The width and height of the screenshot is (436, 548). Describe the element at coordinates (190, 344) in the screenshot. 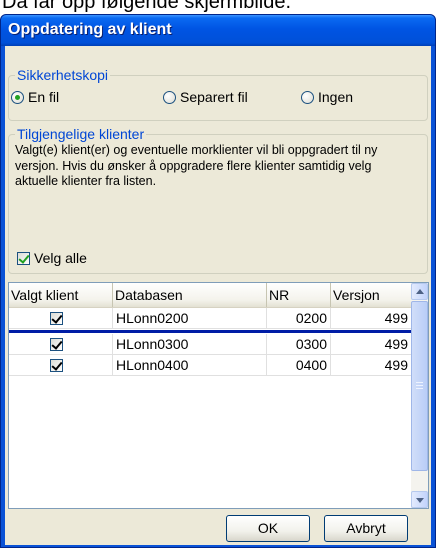

I see `row-database: HLonn0300` at that location.